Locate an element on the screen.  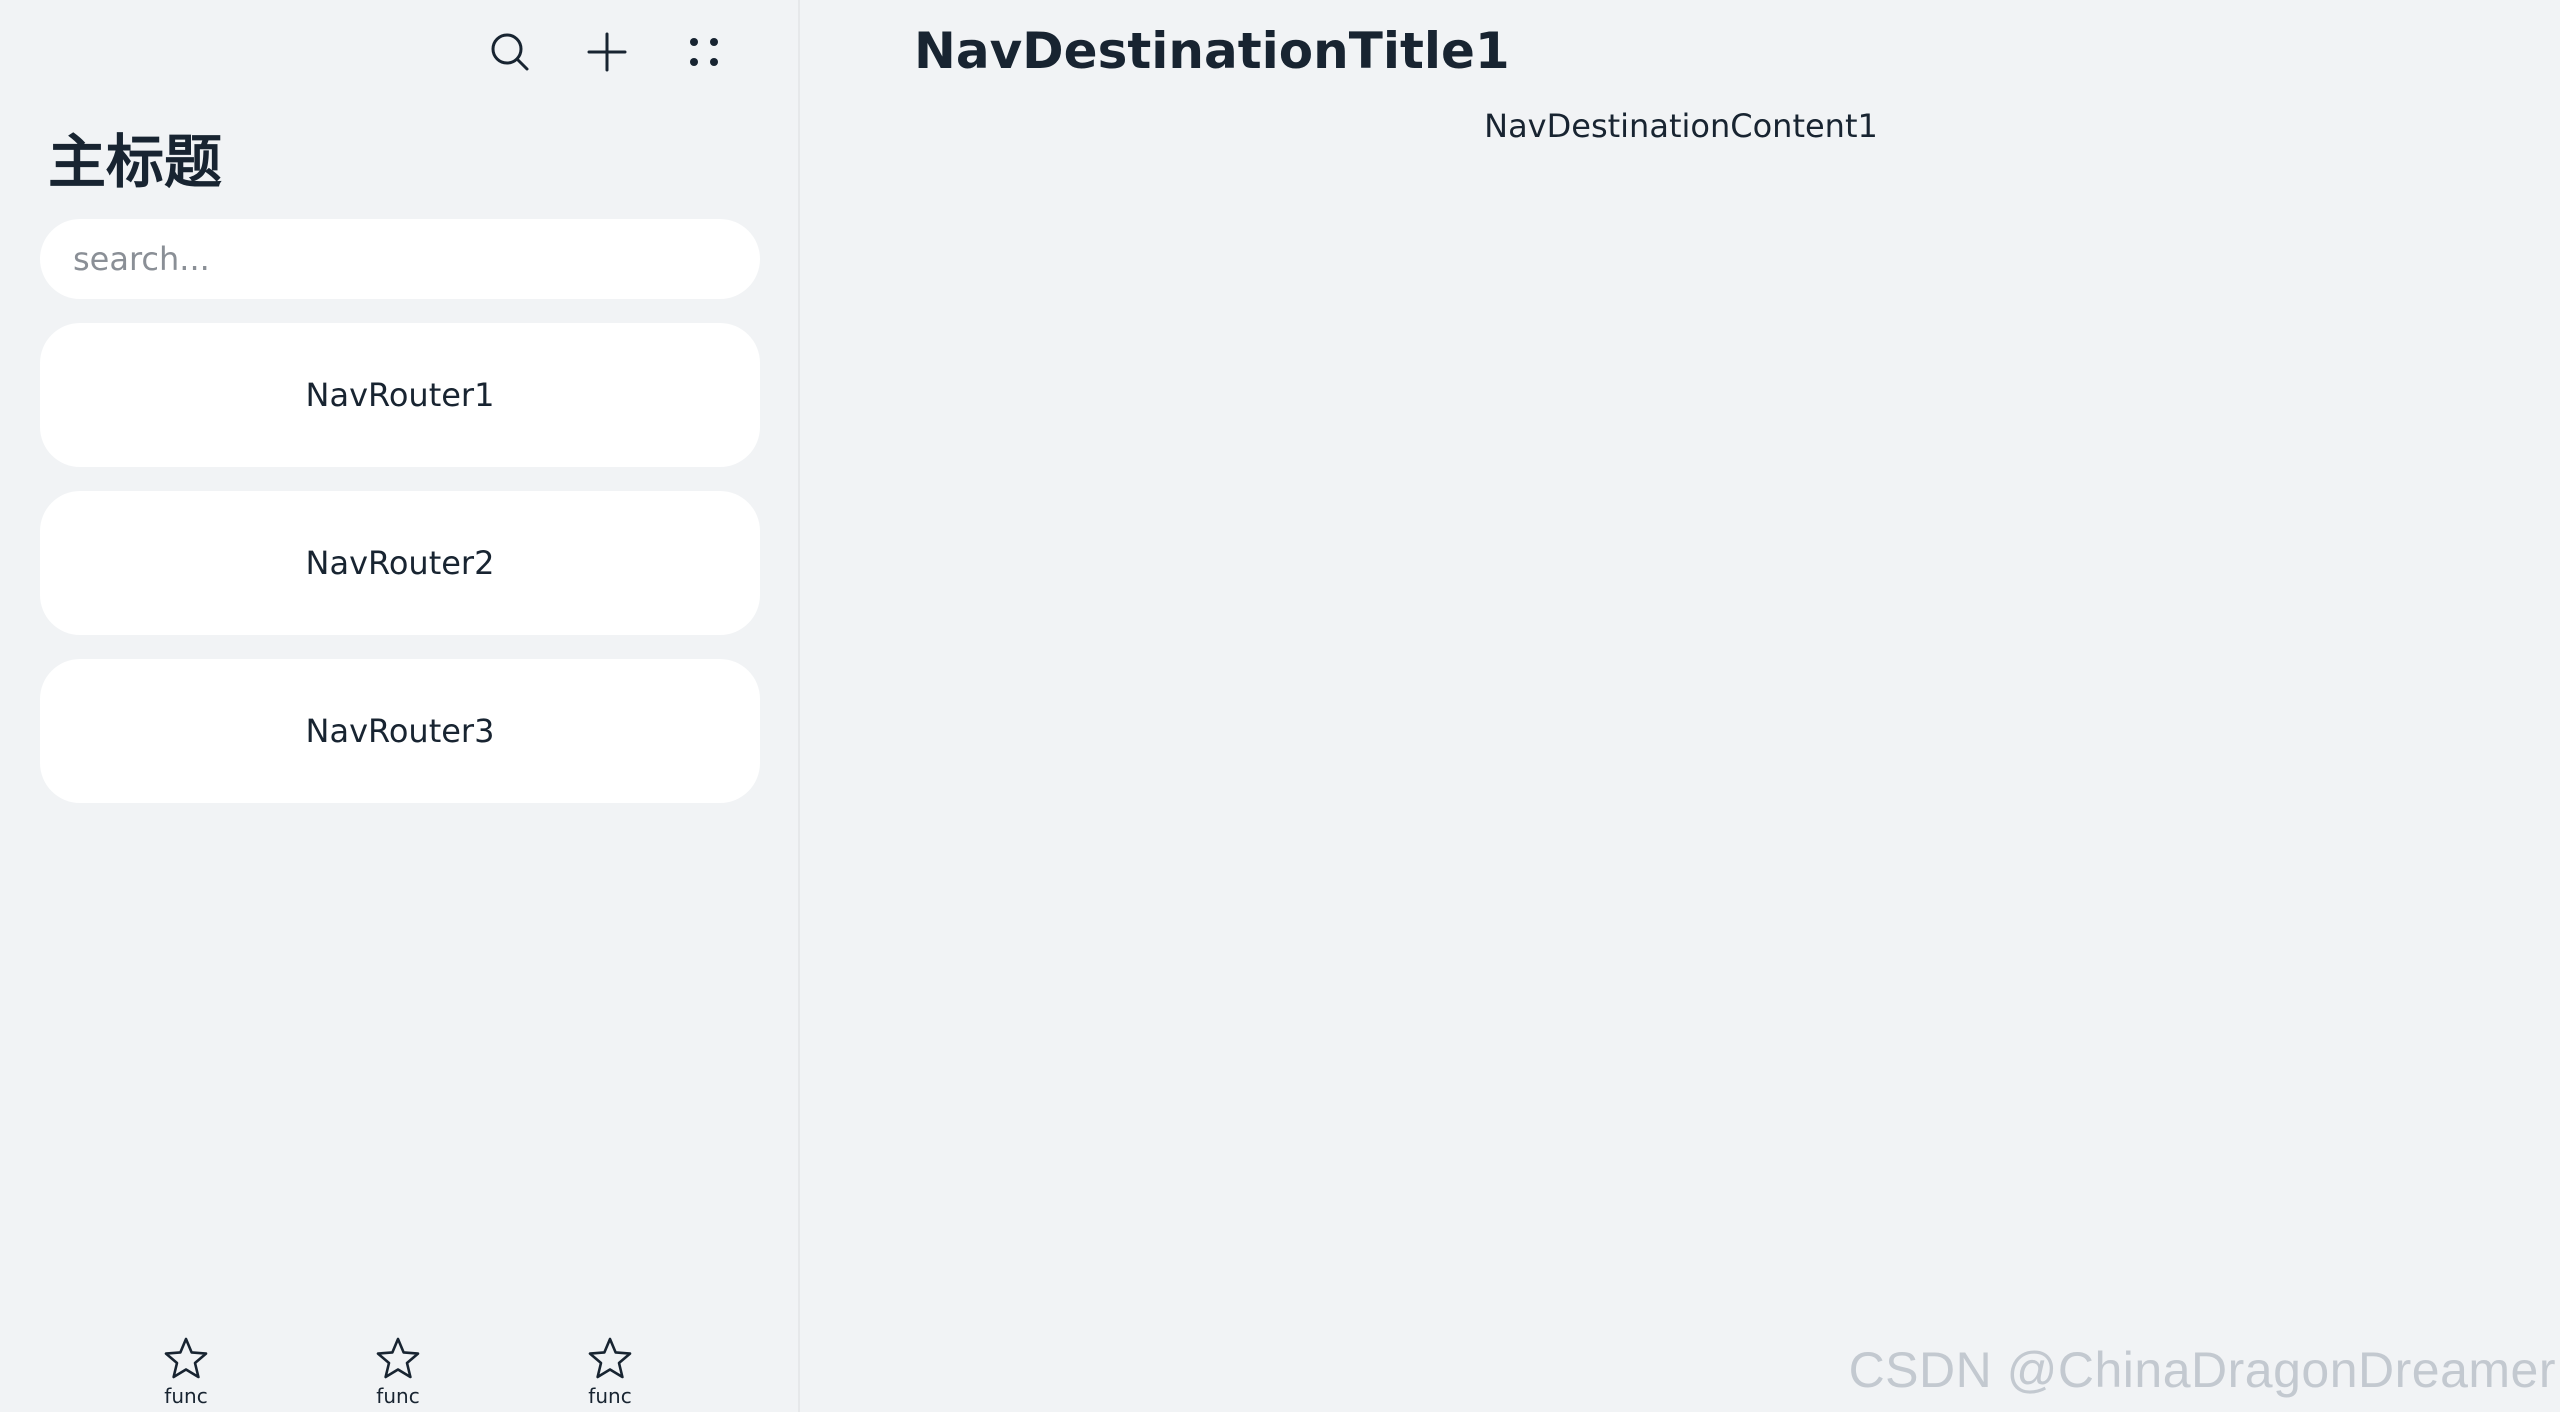
search-input is located at coordinates (391, 259).